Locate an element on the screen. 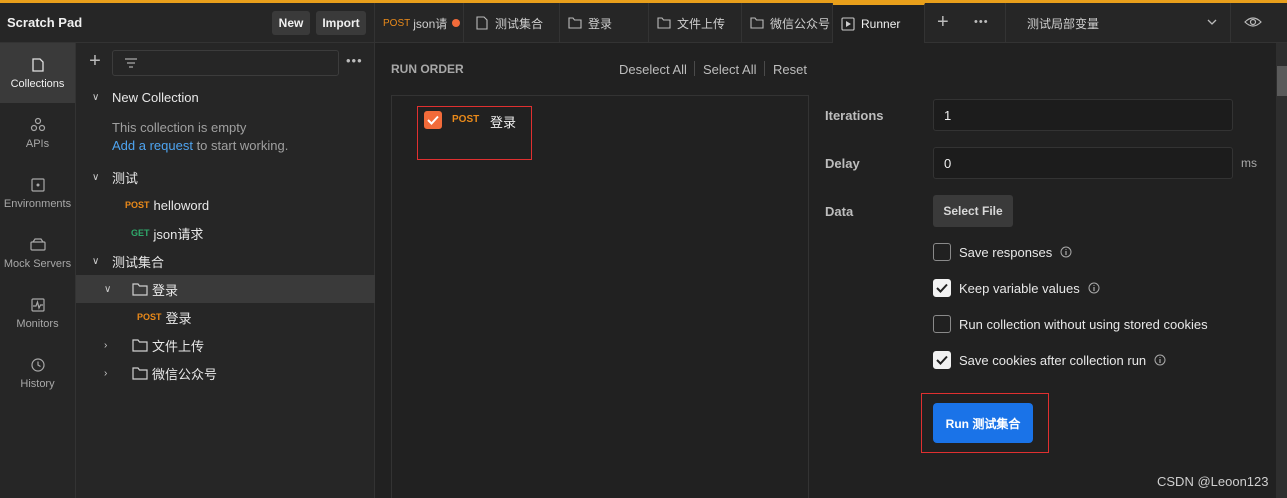  save-cookies-checkbox is located at coordinates (942, 360).